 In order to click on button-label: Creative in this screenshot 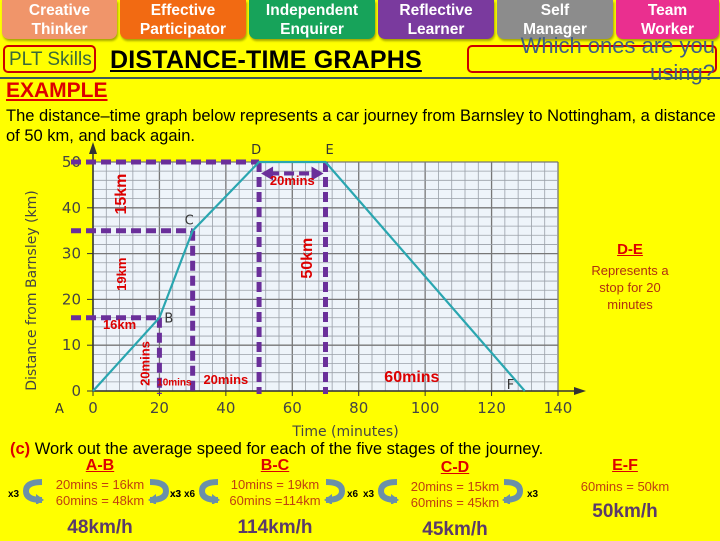, I will do `click(59, 10)`.